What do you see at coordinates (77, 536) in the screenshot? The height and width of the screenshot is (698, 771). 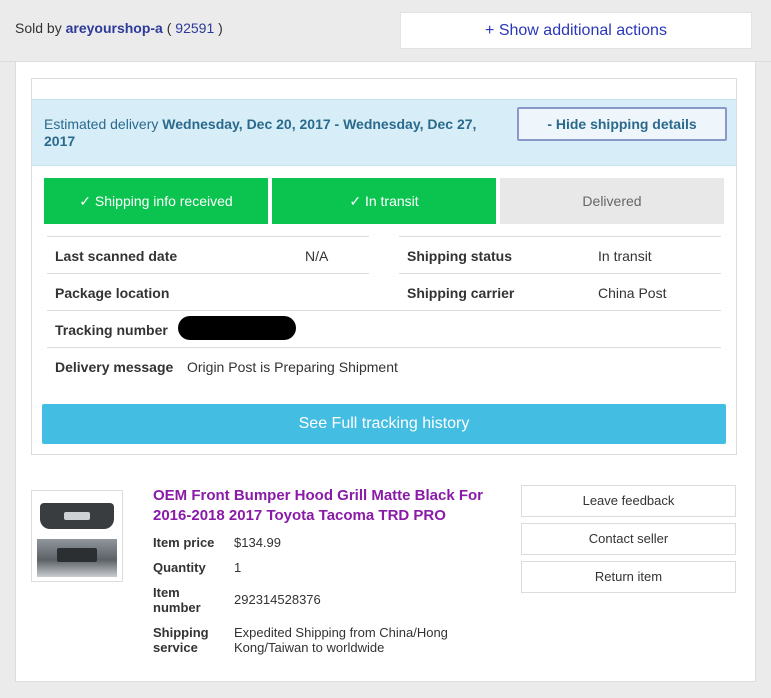 I see `item-thumbnail` at bounding box center [77, 536].